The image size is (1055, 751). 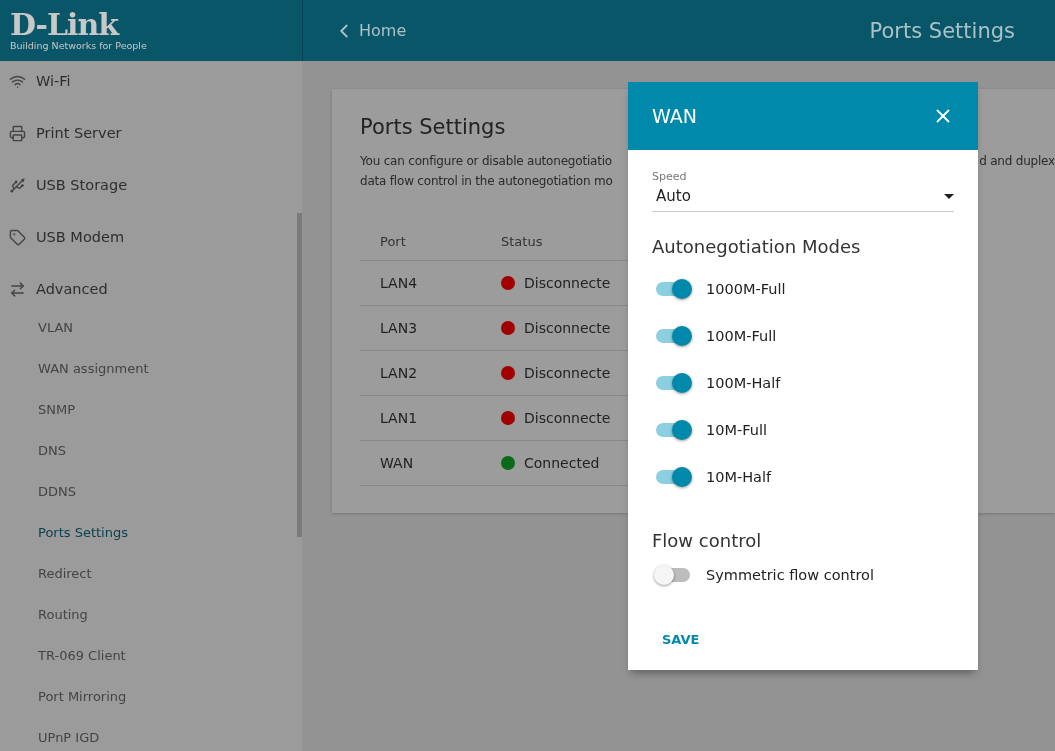 I want to click on save-button: SAVE, so click(x=681, y=639).